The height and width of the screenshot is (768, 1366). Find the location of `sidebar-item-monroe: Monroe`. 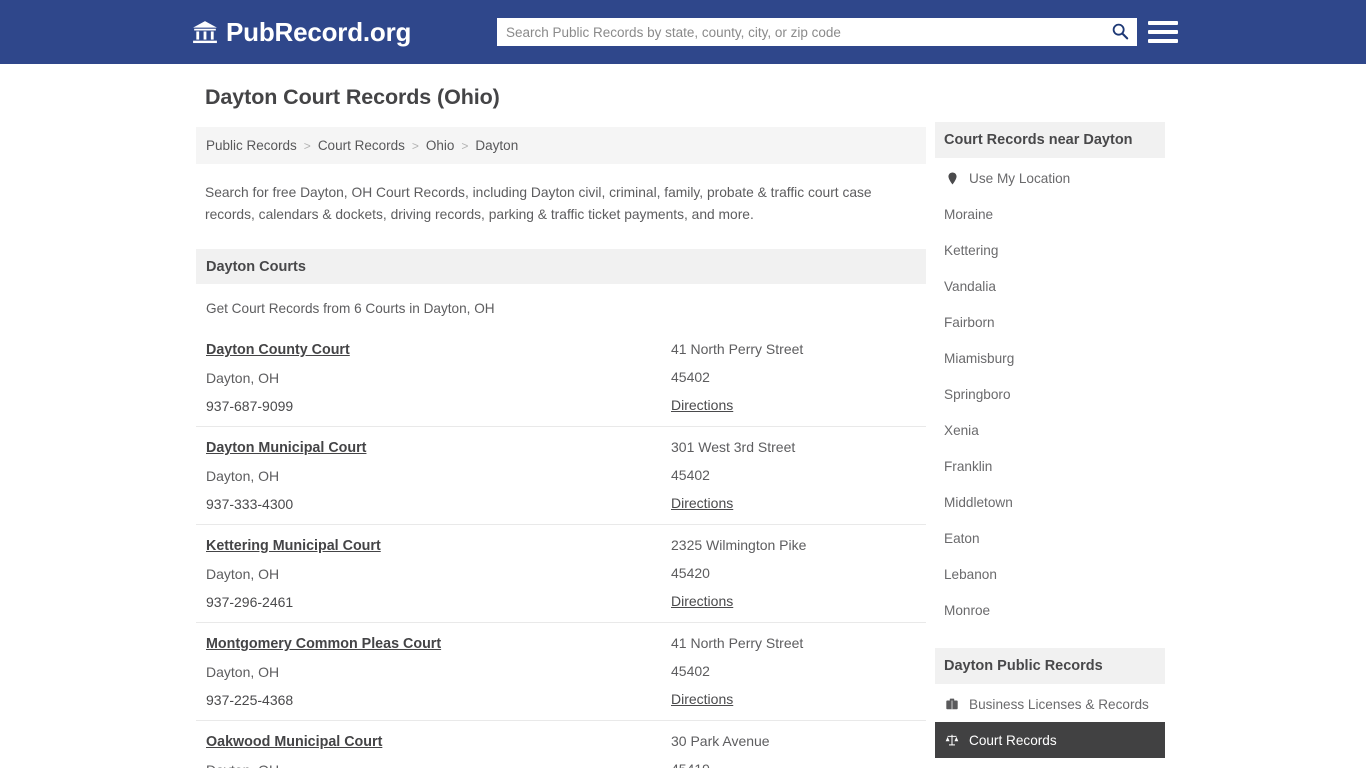

sidebar-item-monroe: Monroe is located at coordinates (1050, 610).